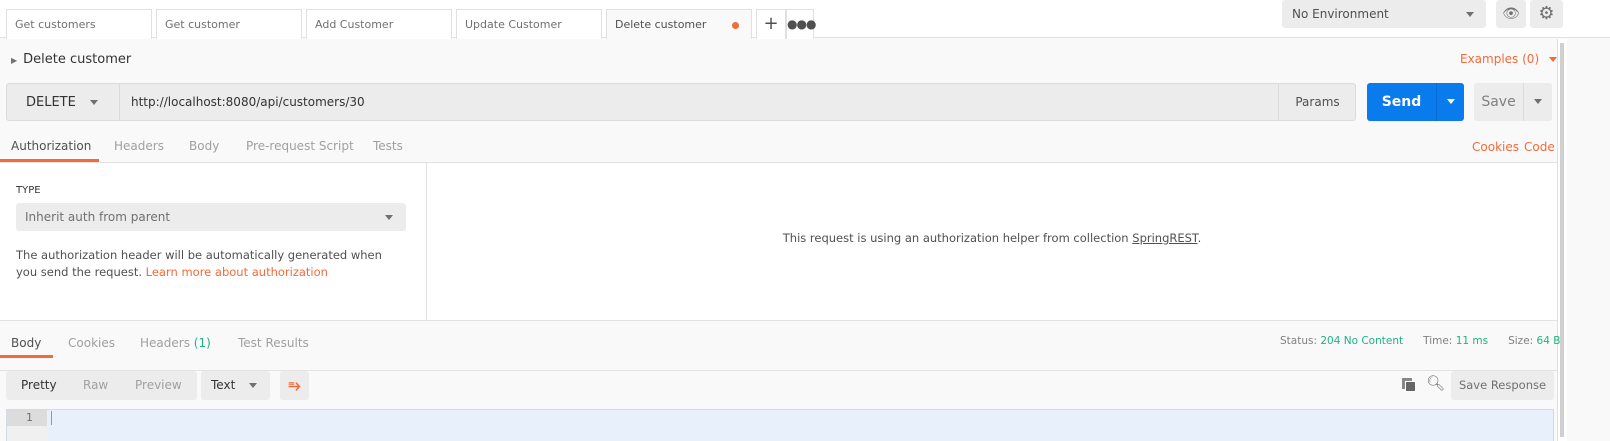  Describe the element at coordinates (1164, 238) in the screenshot. I see `collection-link: SpringREST` at that location.